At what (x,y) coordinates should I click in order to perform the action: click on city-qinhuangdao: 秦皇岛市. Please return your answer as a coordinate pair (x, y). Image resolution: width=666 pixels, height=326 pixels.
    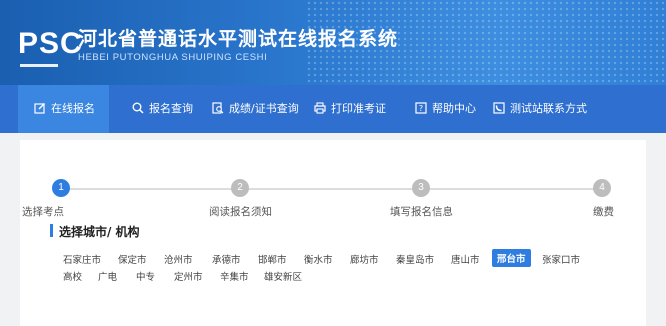
    Looking at the image, I should click on (415, 259).